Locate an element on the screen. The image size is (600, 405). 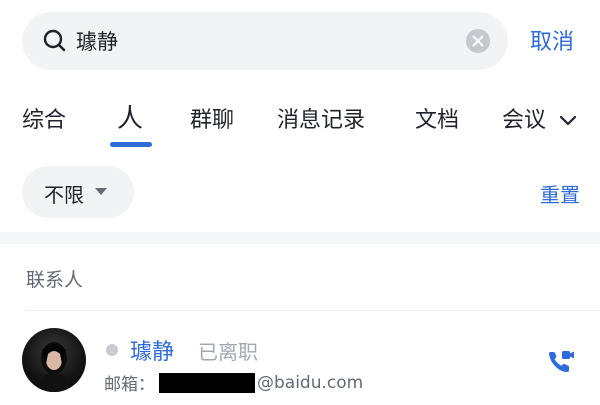
contact-email: 邮箱： @baidu.com is located at coordinates (233, 382).